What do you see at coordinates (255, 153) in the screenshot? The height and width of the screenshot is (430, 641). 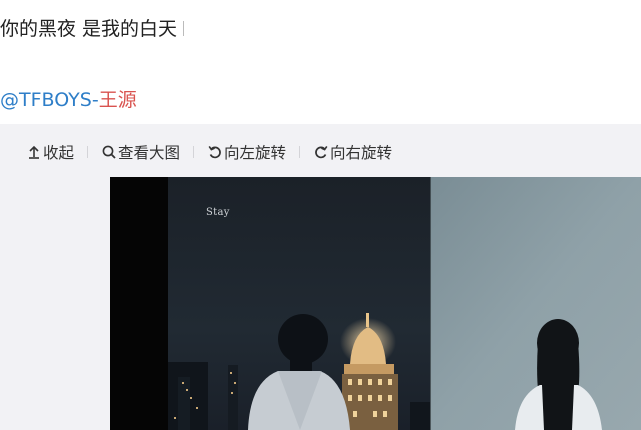 I see `rotate-left-label: 向左旋转` at bounding box center [255, 153].